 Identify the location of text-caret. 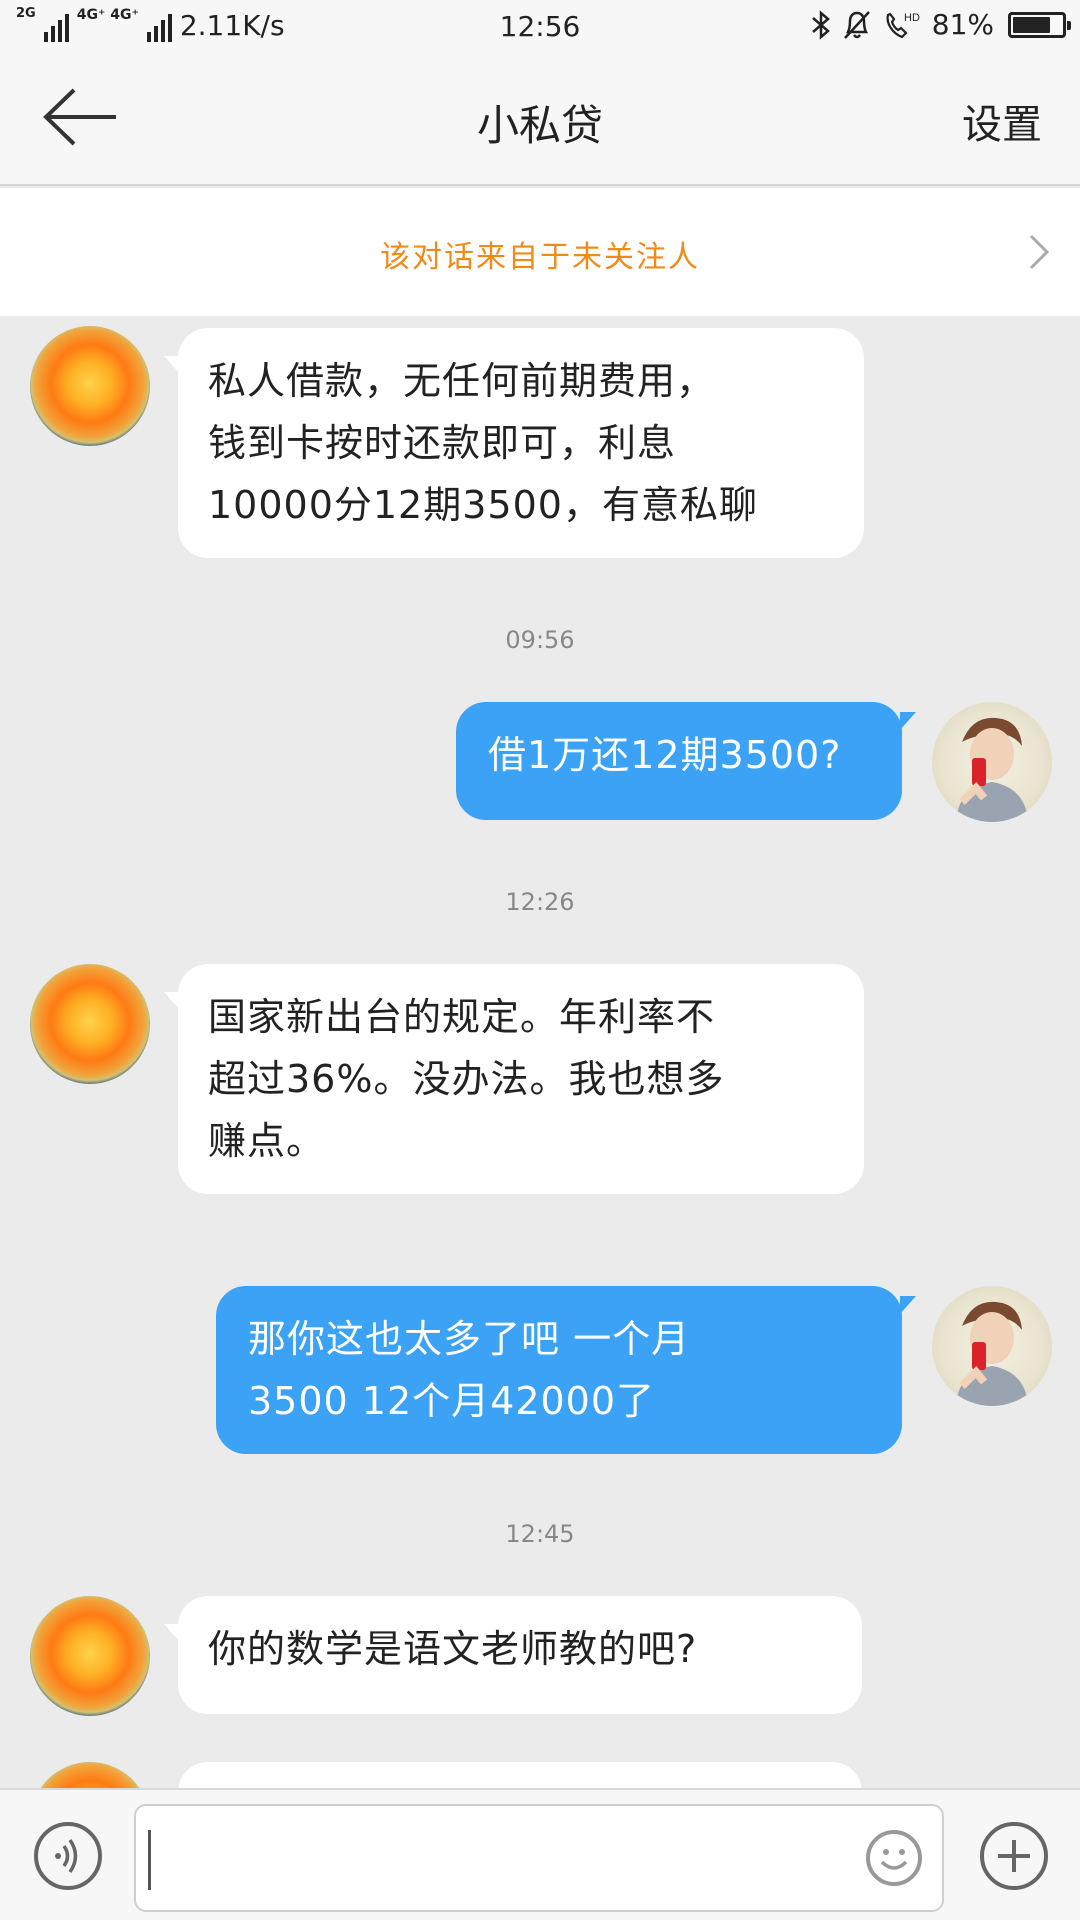
(149, 1860).